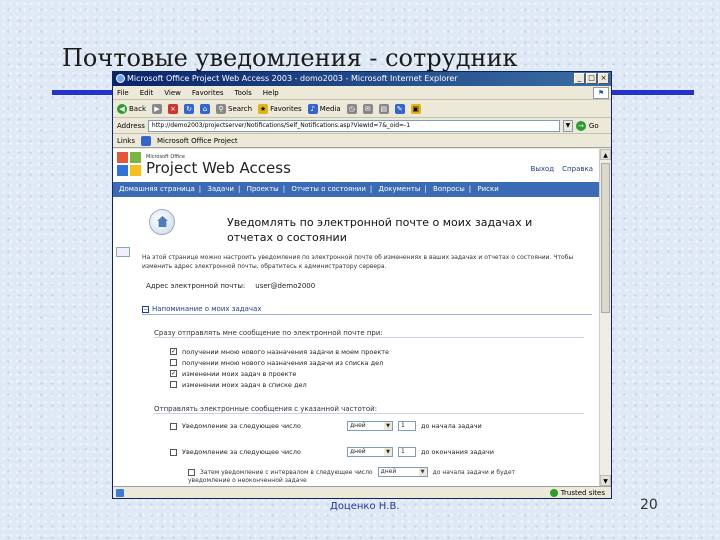  I want to click on page-status-icon, so click(120, 493).